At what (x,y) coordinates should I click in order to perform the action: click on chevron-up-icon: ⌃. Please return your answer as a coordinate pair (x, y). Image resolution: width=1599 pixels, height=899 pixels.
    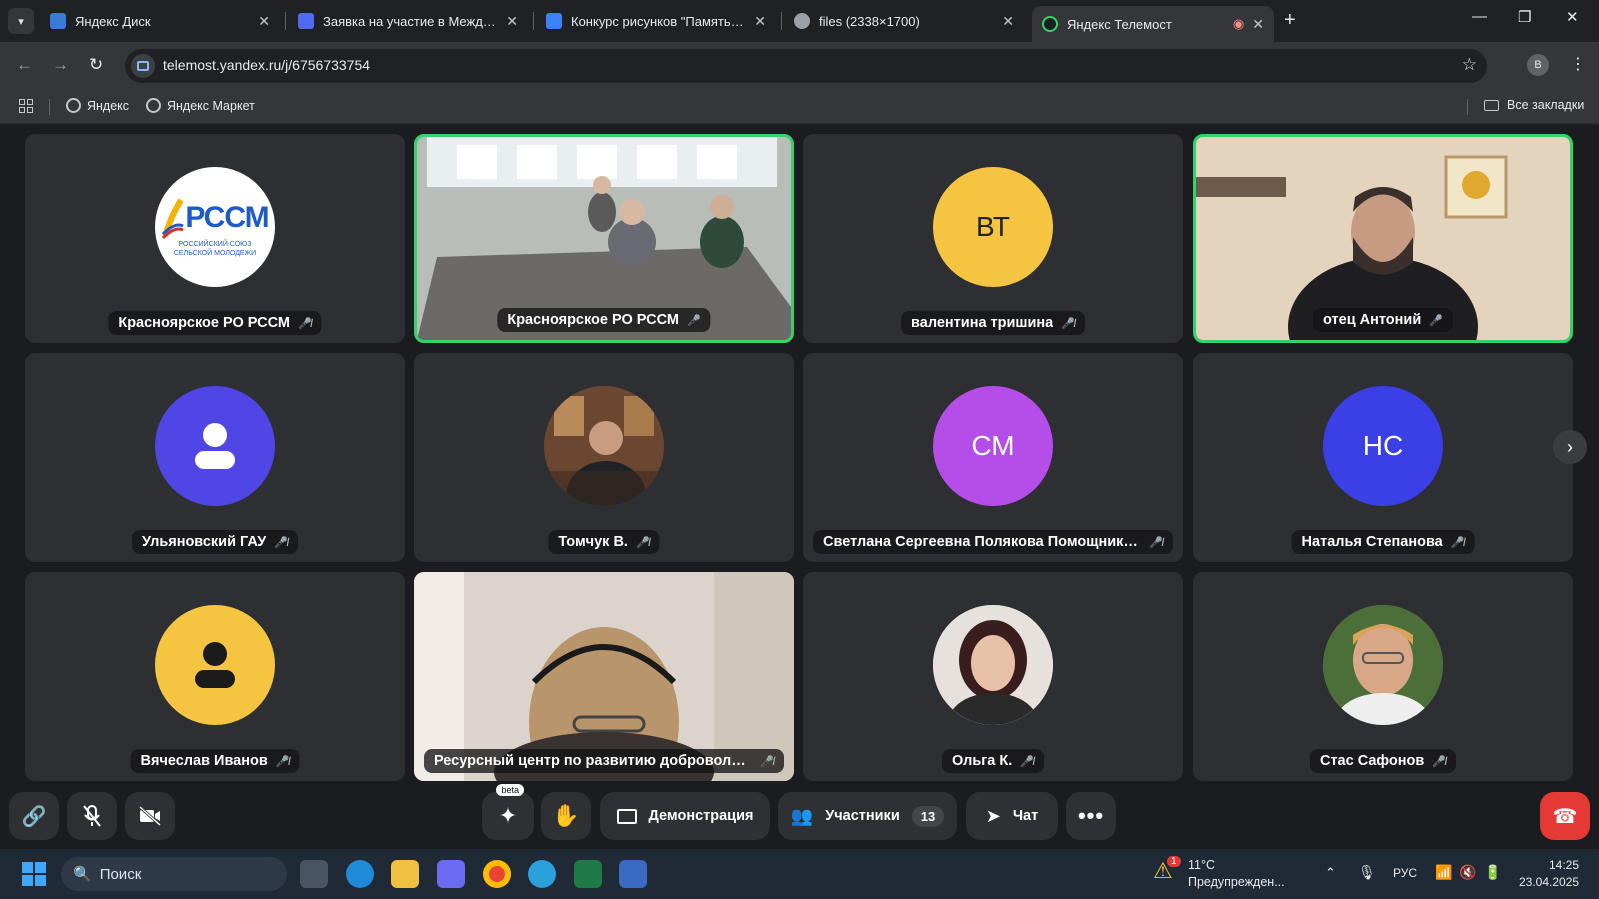
    Looking at the image, I should click on (1330, 873).